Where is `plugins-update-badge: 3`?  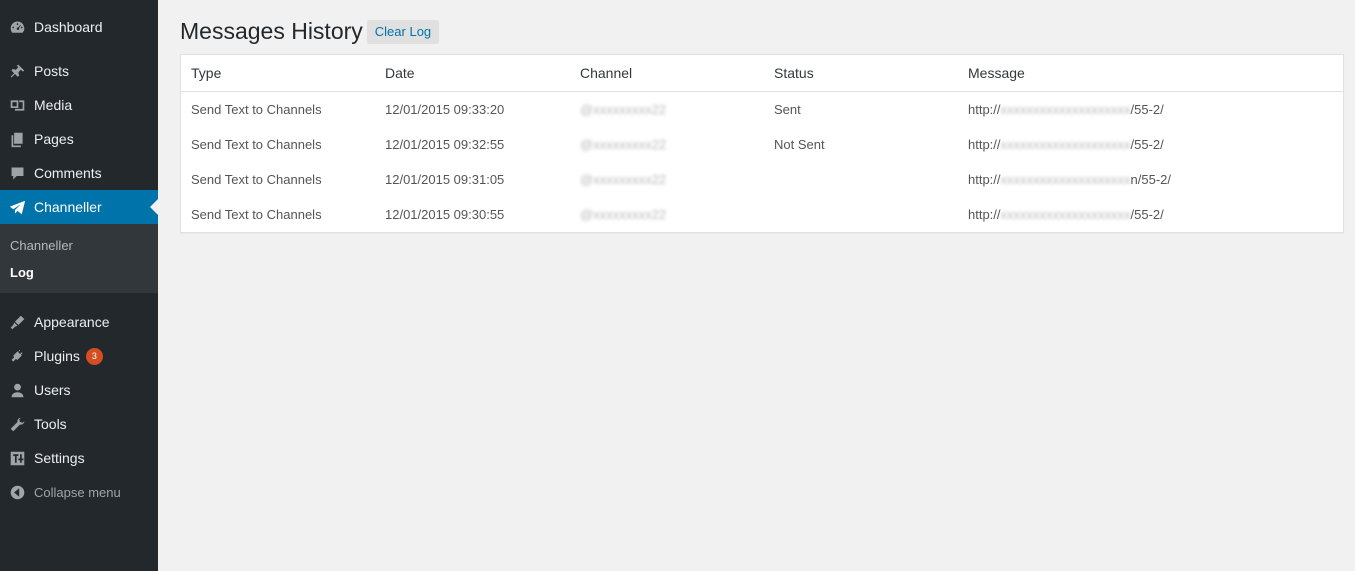 plugins-update-badge: 3 is located at coordinates (94, 356).